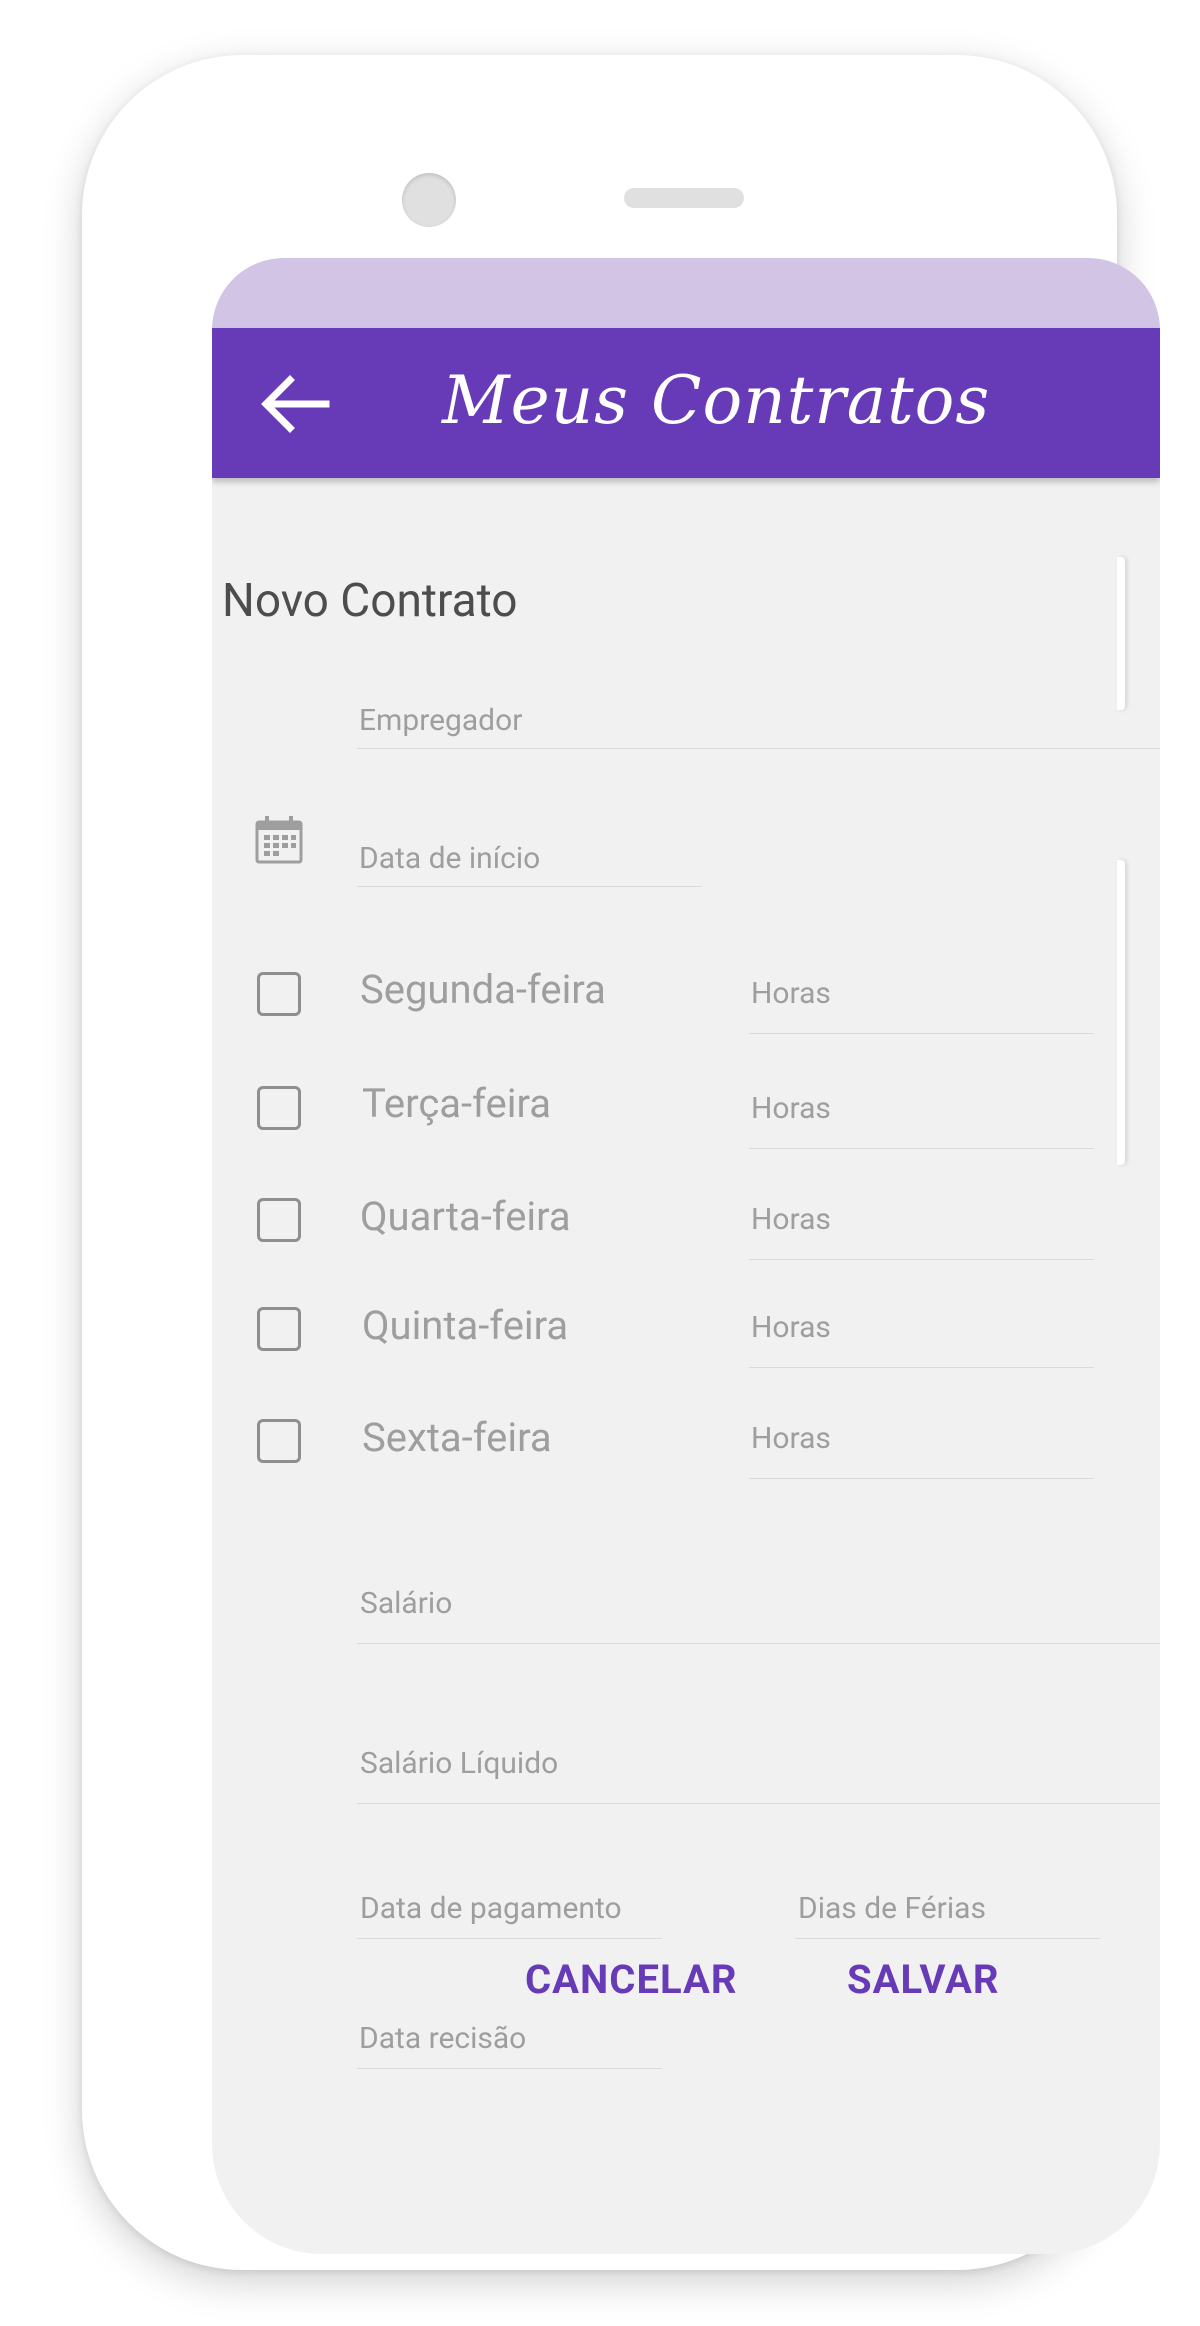 The height and width of the screenshot is (2326, 1200). What do you see at coordinates (465, 1216) in the screenshot?
I see `day-label-wednesday: Quarta-feira` at bounding box center [465, 1216].